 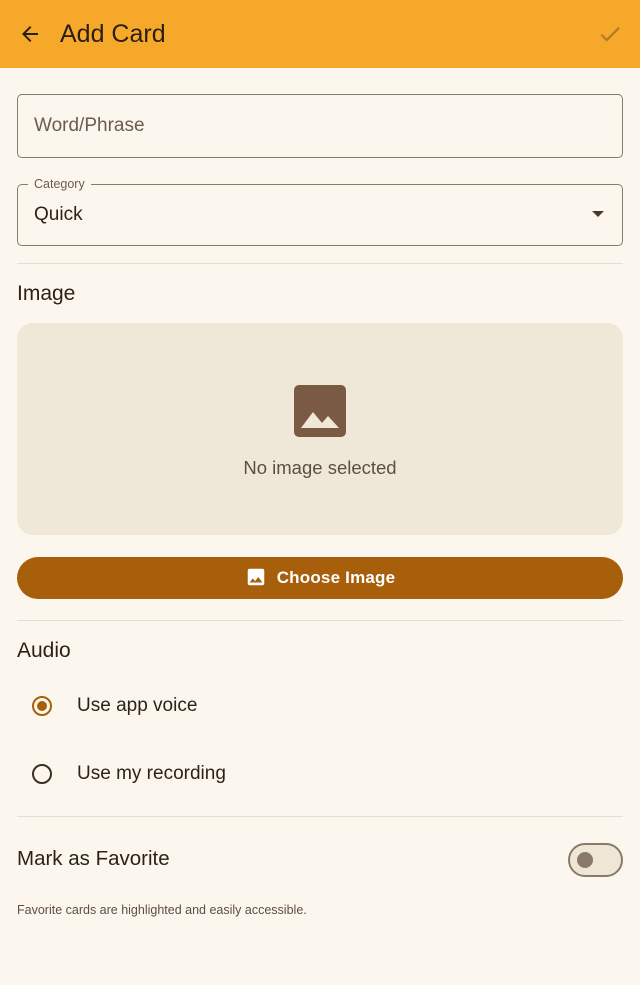 What do you see at coordinates (336, 577) in the screenshot?
I see `choose-image-label: Choose Image` at bounding box center [336, 577].